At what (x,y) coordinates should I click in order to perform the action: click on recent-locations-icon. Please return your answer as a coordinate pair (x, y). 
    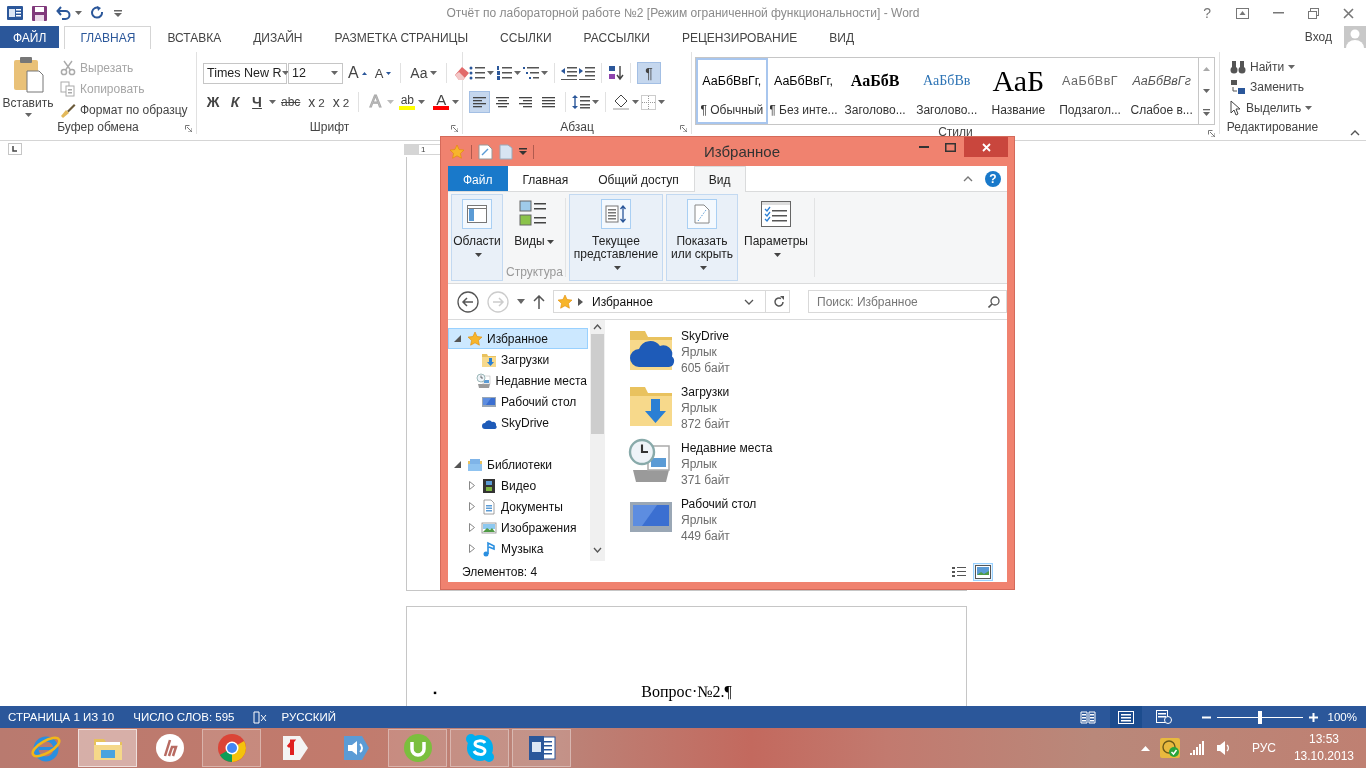
    Looking at the image, I should click on (521, 301).